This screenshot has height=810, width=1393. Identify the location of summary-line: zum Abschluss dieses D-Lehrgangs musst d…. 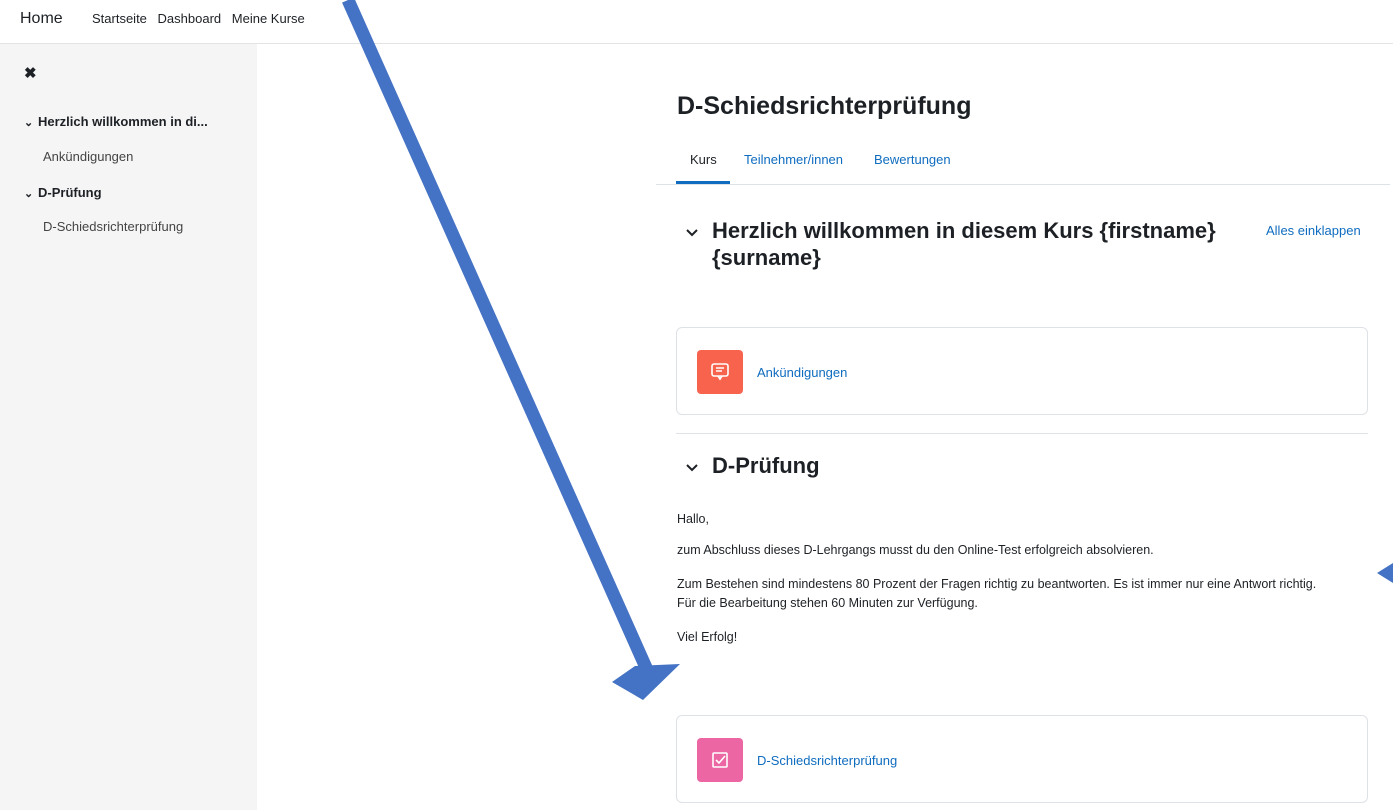
(915, 550).